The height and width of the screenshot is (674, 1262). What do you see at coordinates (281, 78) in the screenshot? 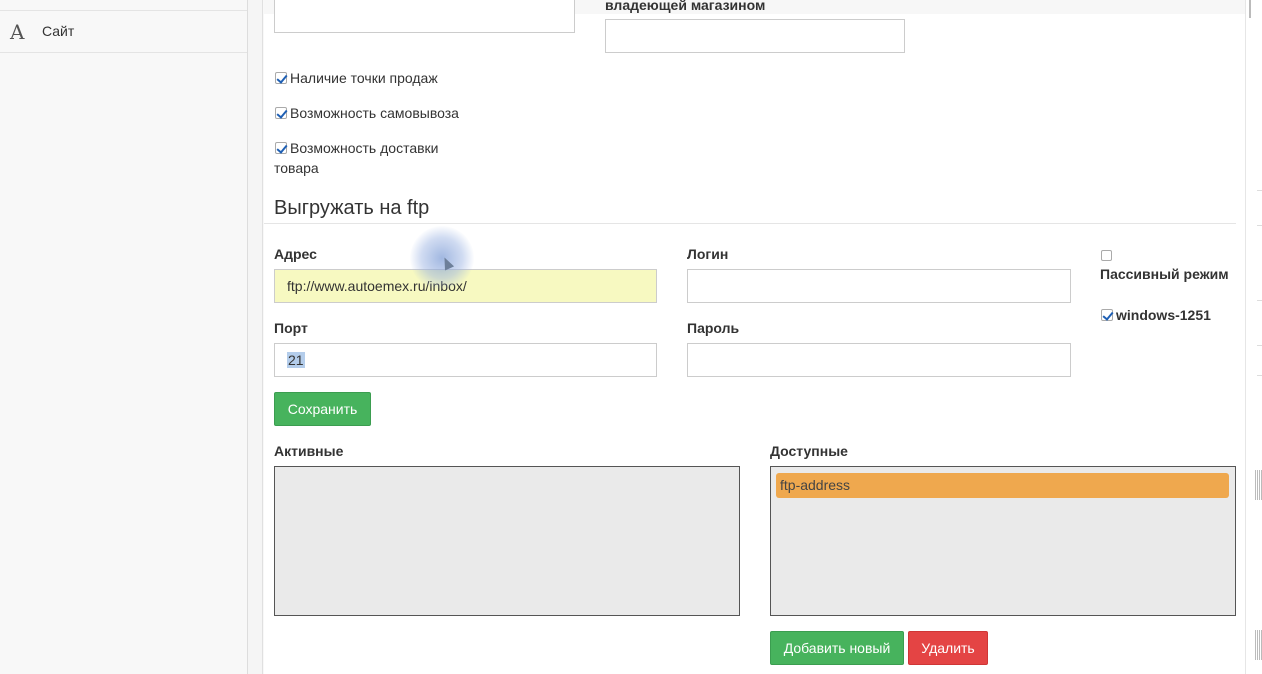
I see `checkbox-sales-point-box` at bounding box center [281, 78].